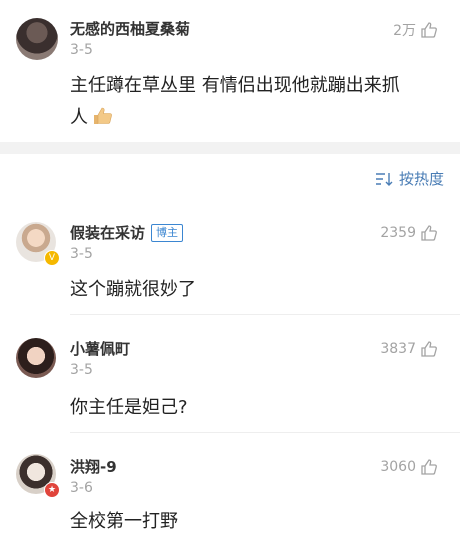 This screenshot has width=460, height=542. Describe the element at coordinates (81, 488) in the screenshot. I see `comment-date: 3-6` at that location.